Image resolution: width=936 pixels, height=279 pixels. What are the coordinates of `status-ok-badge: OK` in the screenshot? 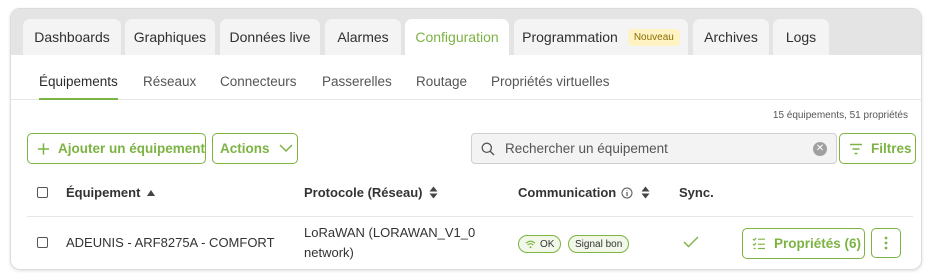 It's located at (540, 244).